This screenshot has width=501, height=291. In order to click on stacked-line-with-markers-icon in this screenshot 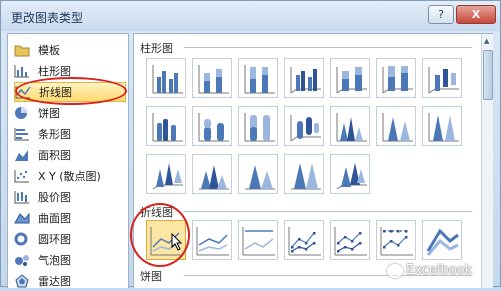, I will do `click(350, 240)`.